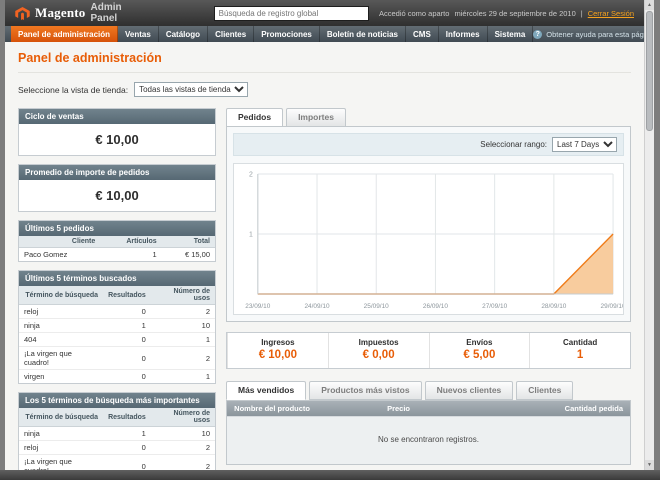 The image size is (660, 480). I want to click on help-label: Obtener ayuda para esta página, so click(595, 34).